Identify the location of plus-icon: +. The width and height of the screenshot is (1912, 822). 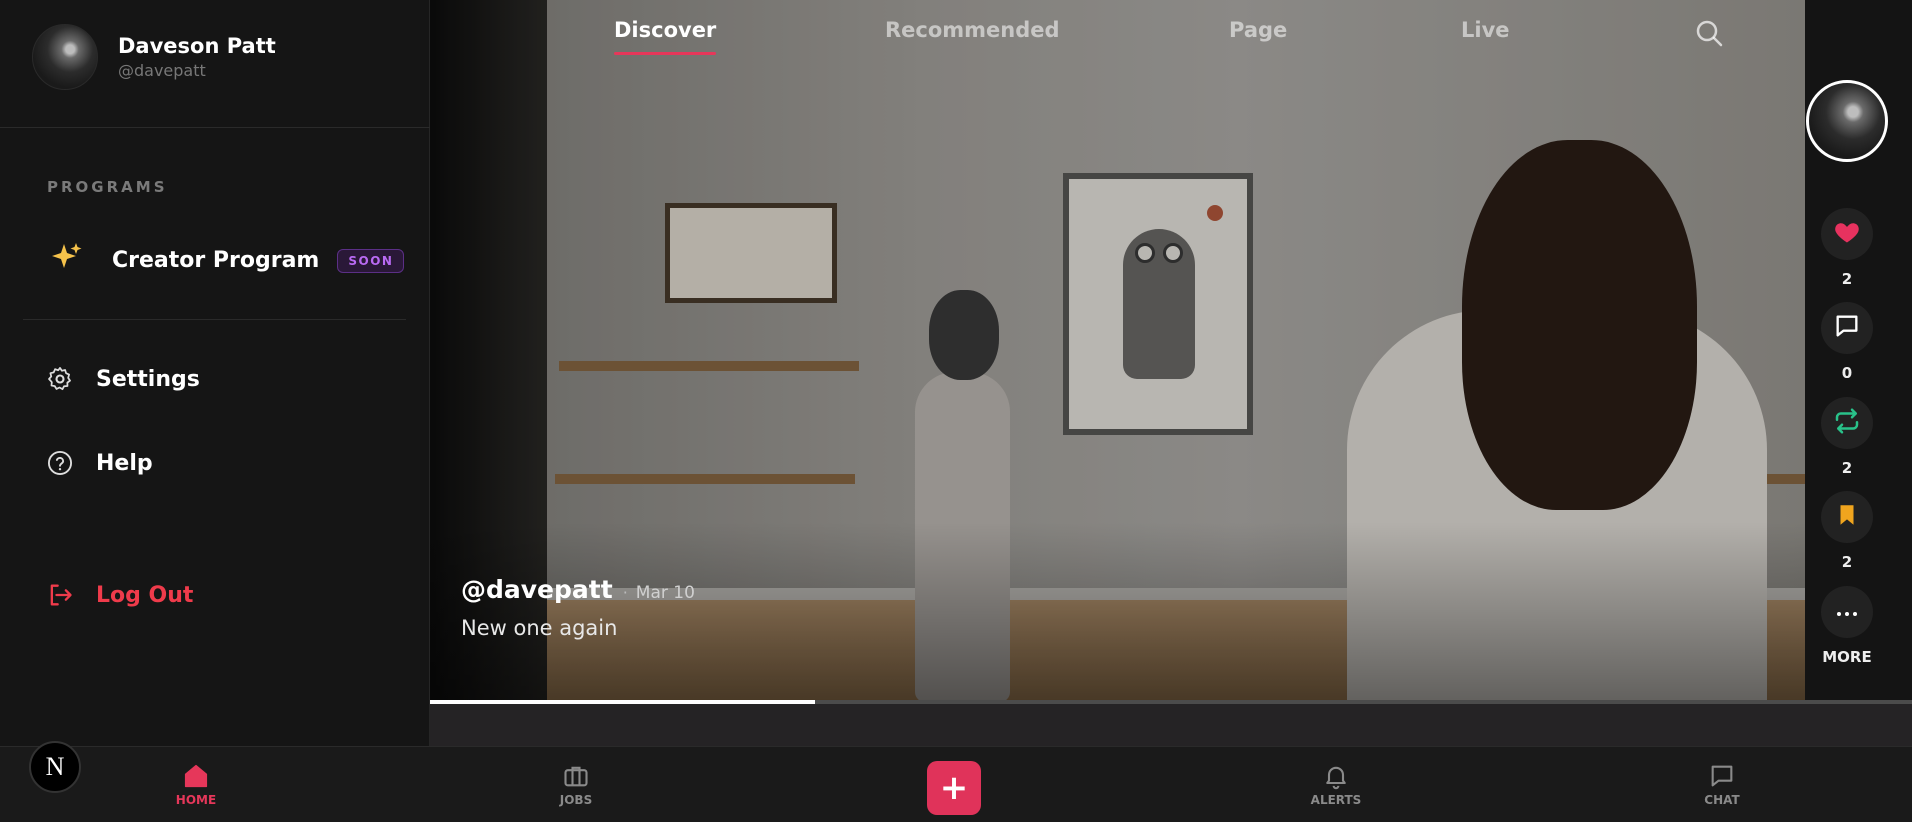
(954, 788).